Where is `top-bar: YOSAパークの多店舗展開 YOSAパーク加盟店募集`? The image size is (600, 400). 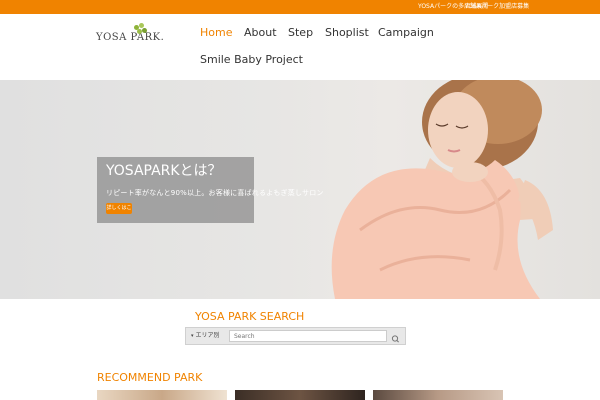
top-bar: YOSAパークの多店舗展開 YOSAパーク加盟店募集 is located at coordinates (300, 7).